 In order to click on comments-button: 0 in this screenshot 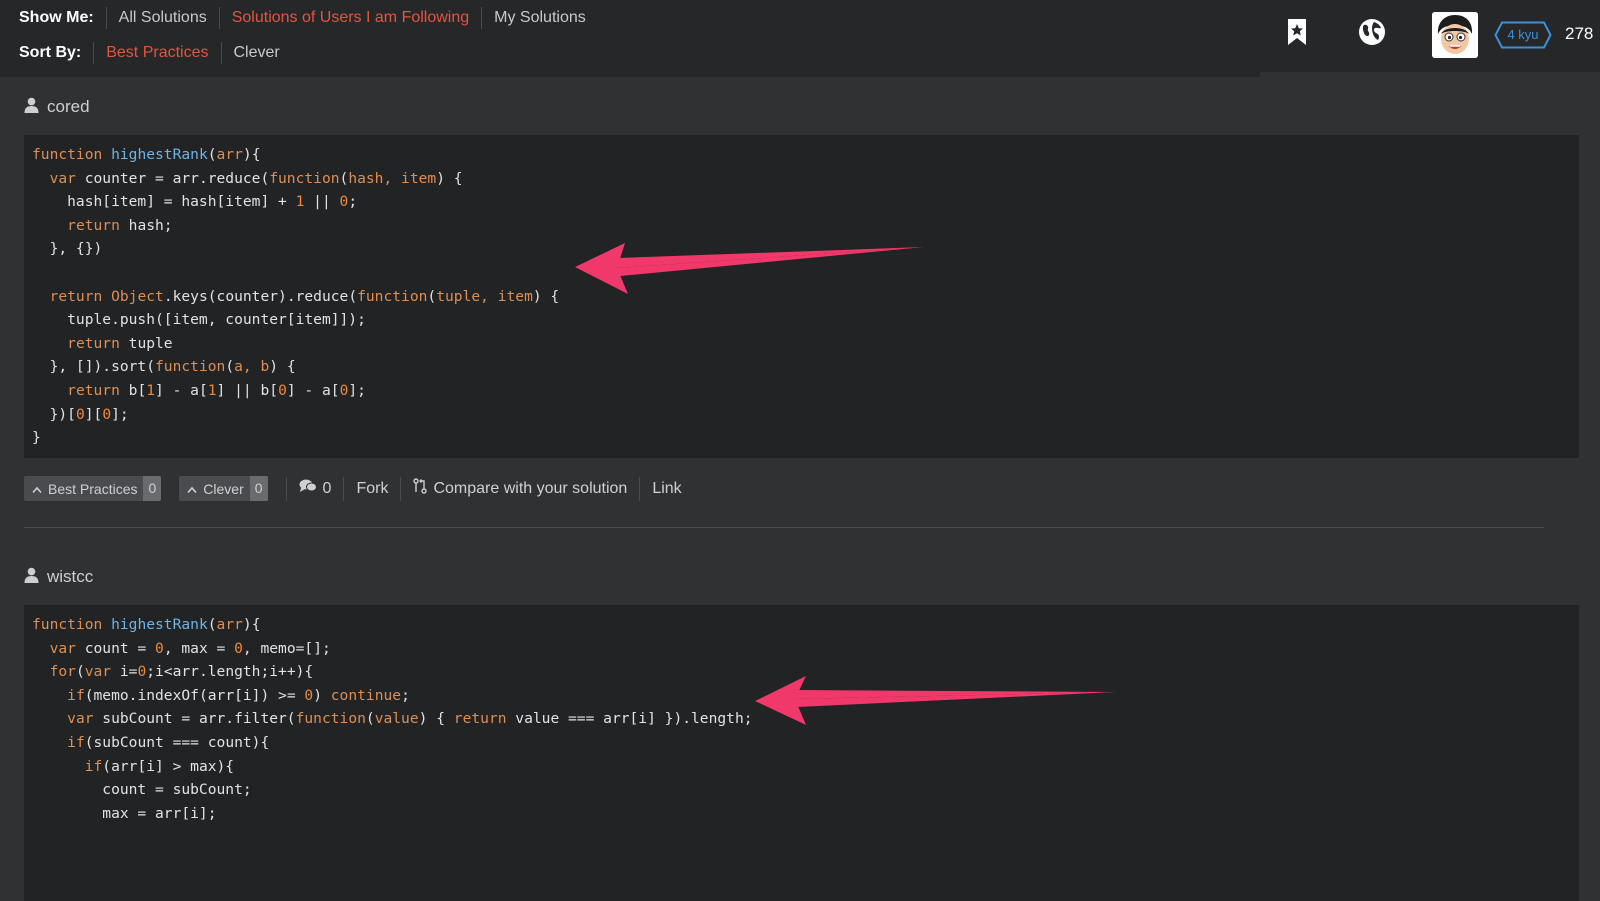, I will do `click(314, 488)`.